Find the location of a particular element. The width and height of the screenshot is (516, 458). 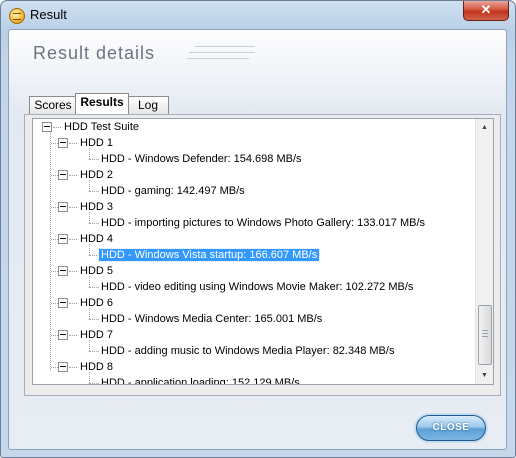

tree-item: HDD - Windows Media Center: 165.001 MB/s is located at coordinates (211, 319).